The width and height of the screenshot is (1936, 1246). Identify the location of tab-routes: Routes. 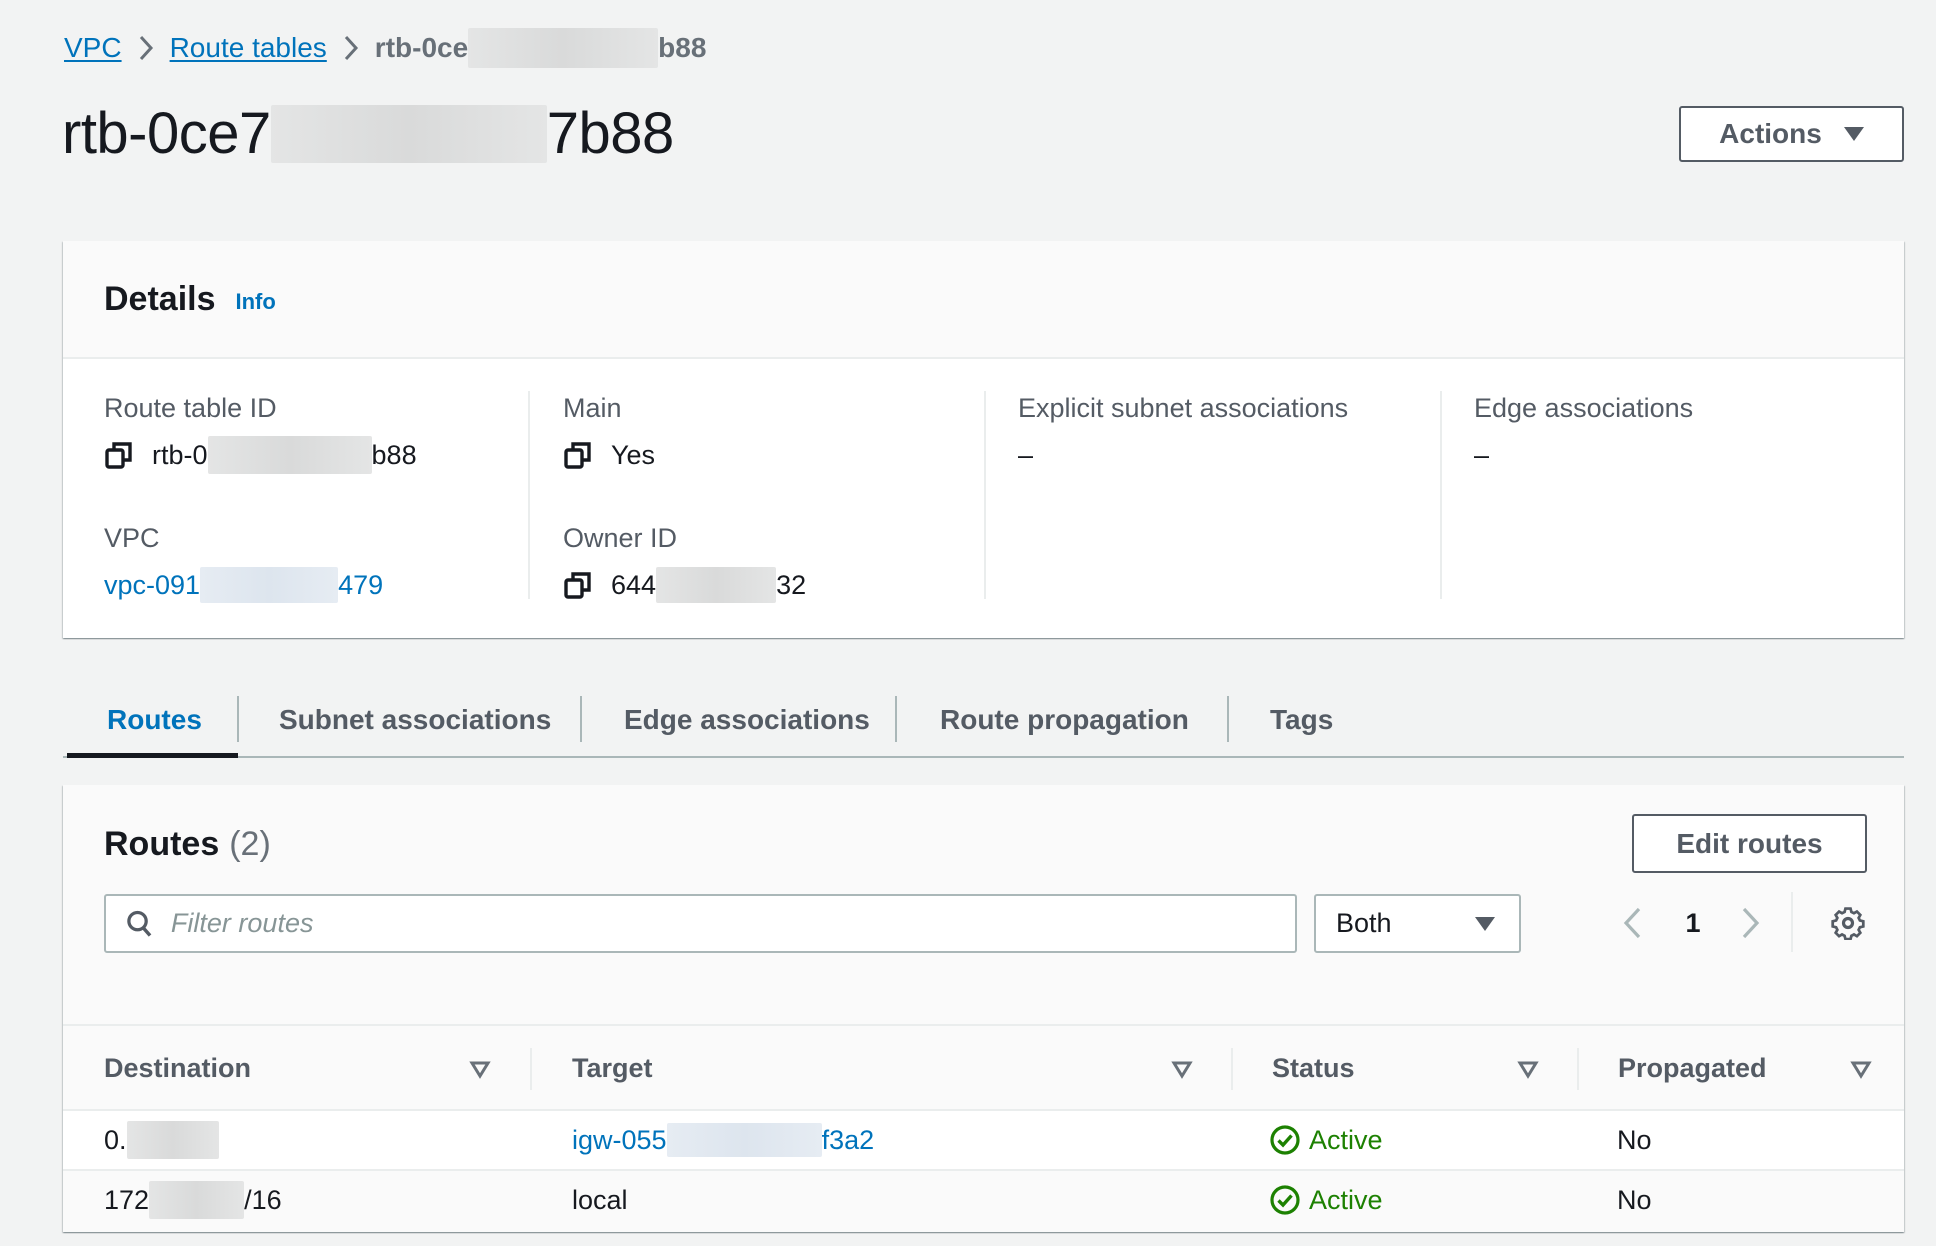
(154, 720).